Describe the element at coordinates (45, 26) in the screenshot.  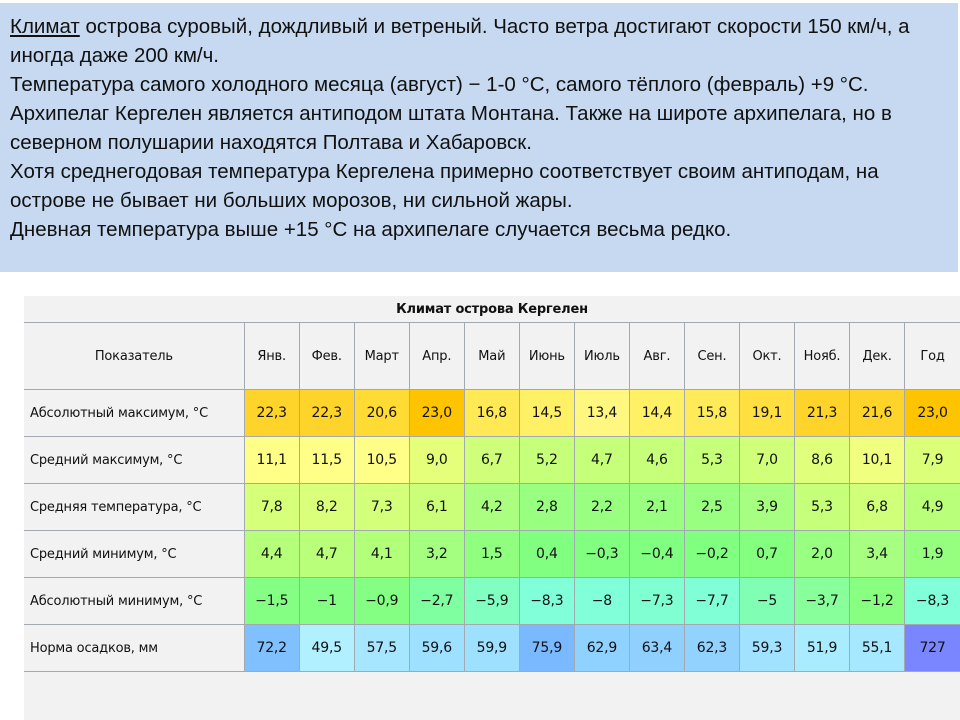
I see `climate-link: Климат` at that location.